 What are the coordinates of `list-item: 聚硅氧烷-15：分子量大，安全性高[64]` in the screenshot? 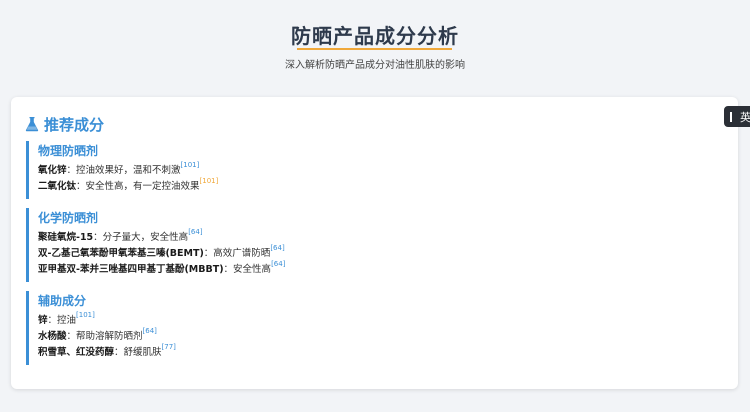 It's located at (161, 237).